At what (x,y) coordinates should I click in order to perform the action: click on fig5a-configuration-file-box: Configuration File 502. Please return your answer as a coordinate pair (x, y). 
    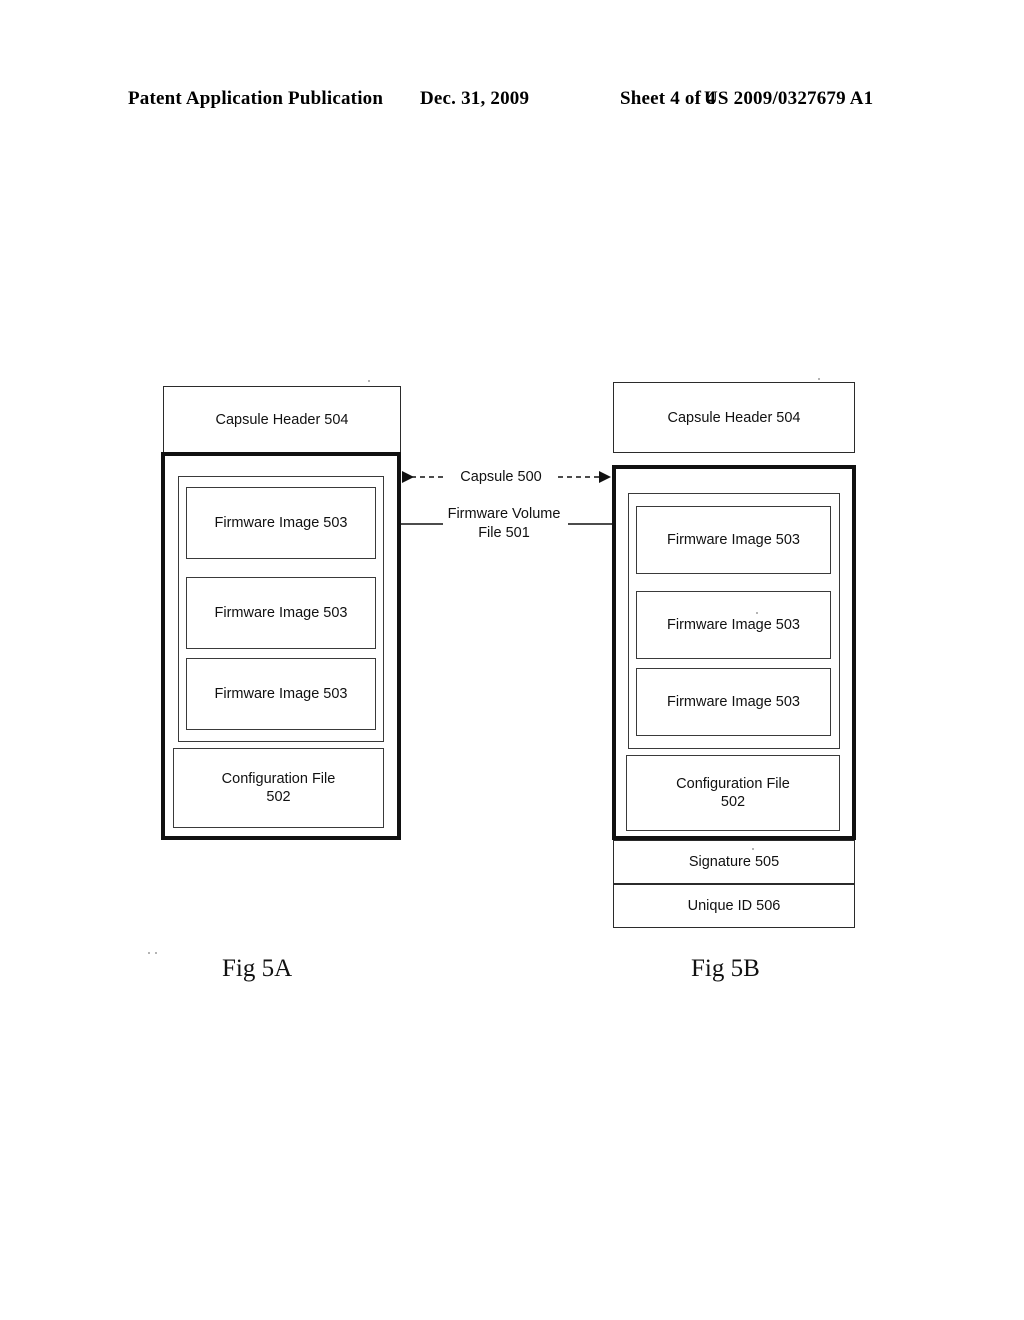
    Looking at the image, I should click on (278, 788).